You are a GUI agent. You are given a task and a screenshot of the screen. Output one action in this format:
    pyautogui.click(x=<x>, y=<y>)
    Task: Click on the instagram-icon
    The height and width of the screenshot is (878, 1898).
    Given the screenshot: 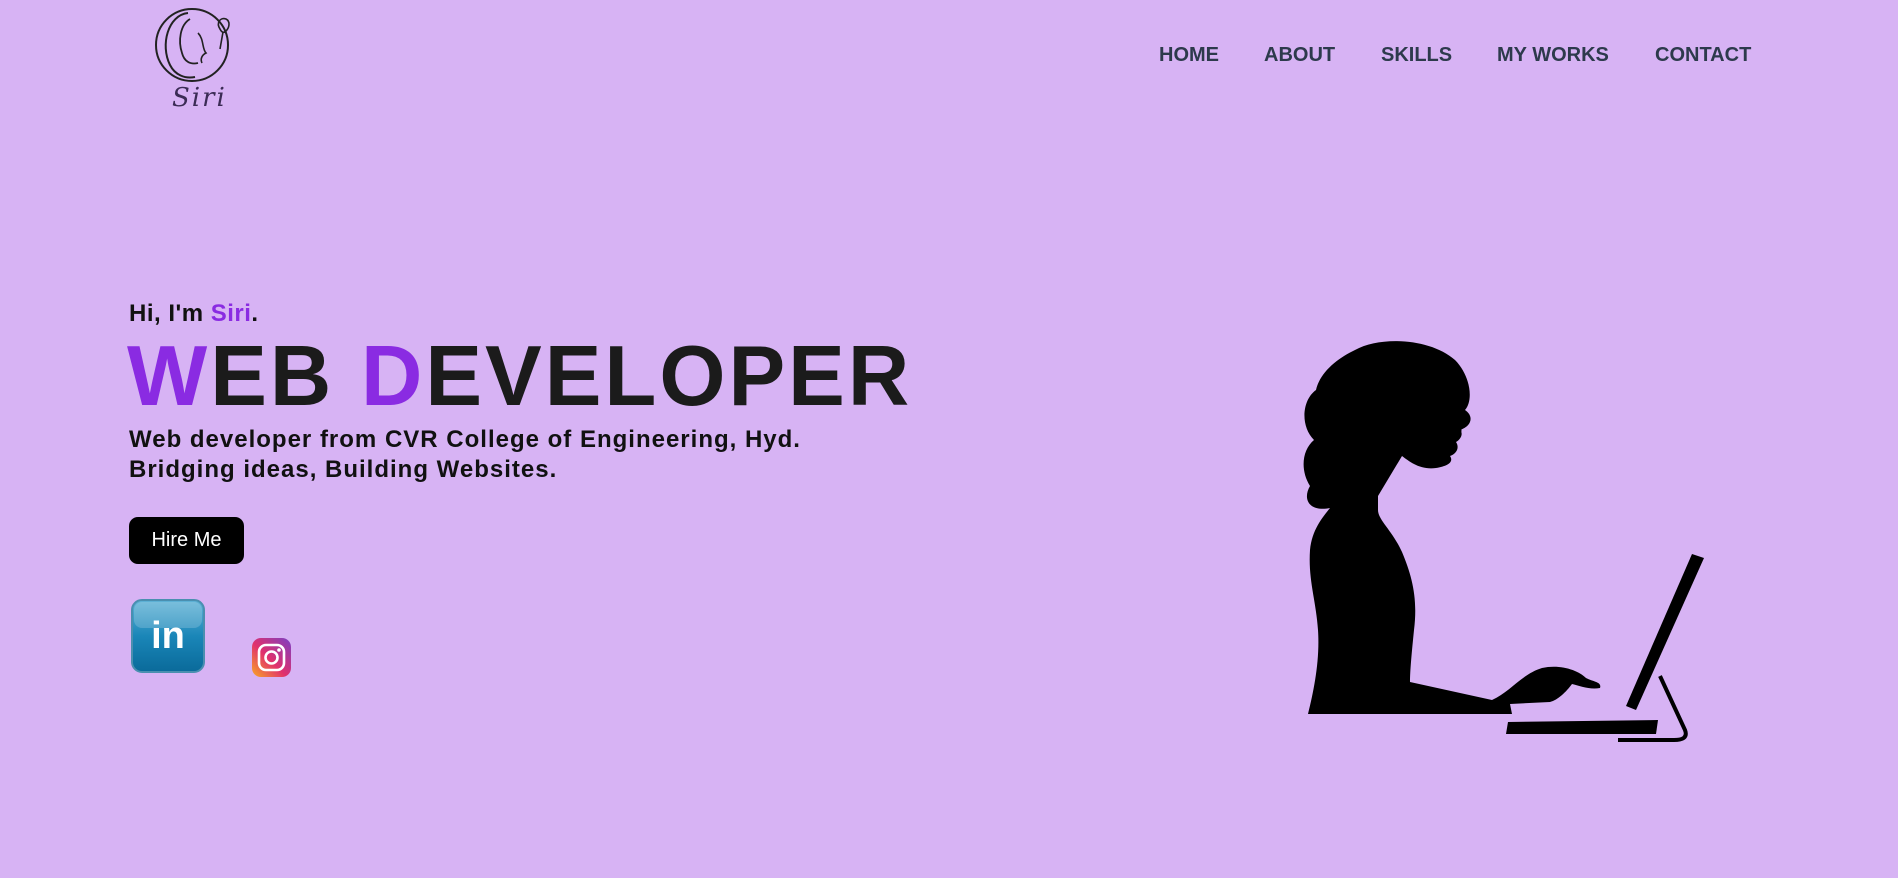 What is the action you would take?
    pyautogui.click(x=271, y=657)
    